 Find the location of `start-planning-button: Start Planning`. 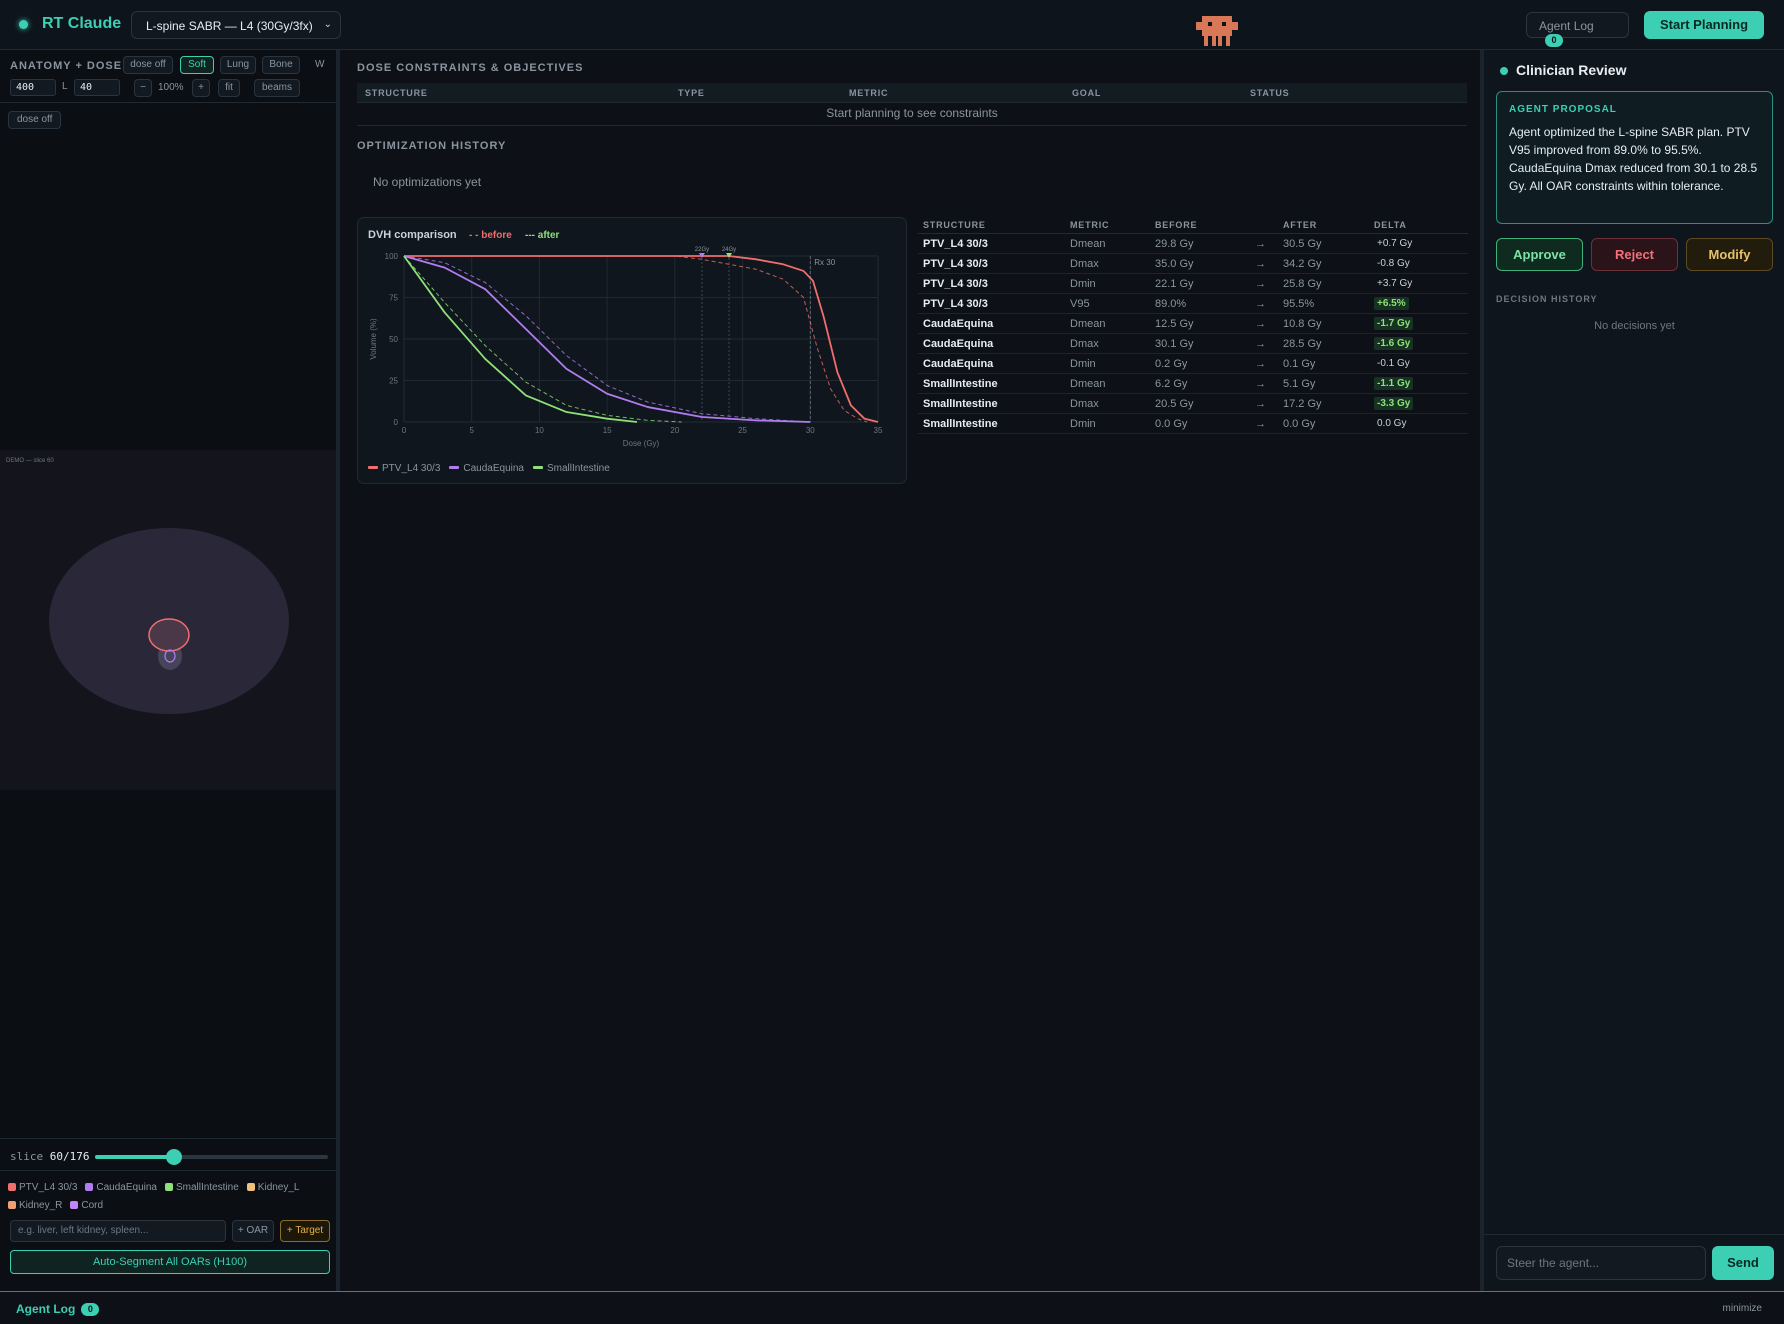

start-planning-button: Start Planning is located at coordinates (1704, 25).